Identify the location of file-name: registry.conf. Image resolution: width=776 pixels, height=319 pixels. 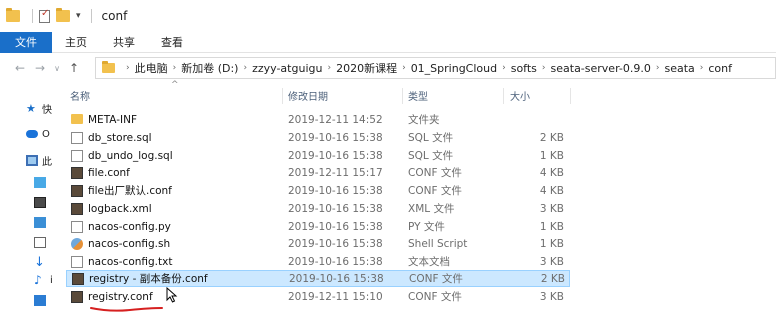
(120, 296).